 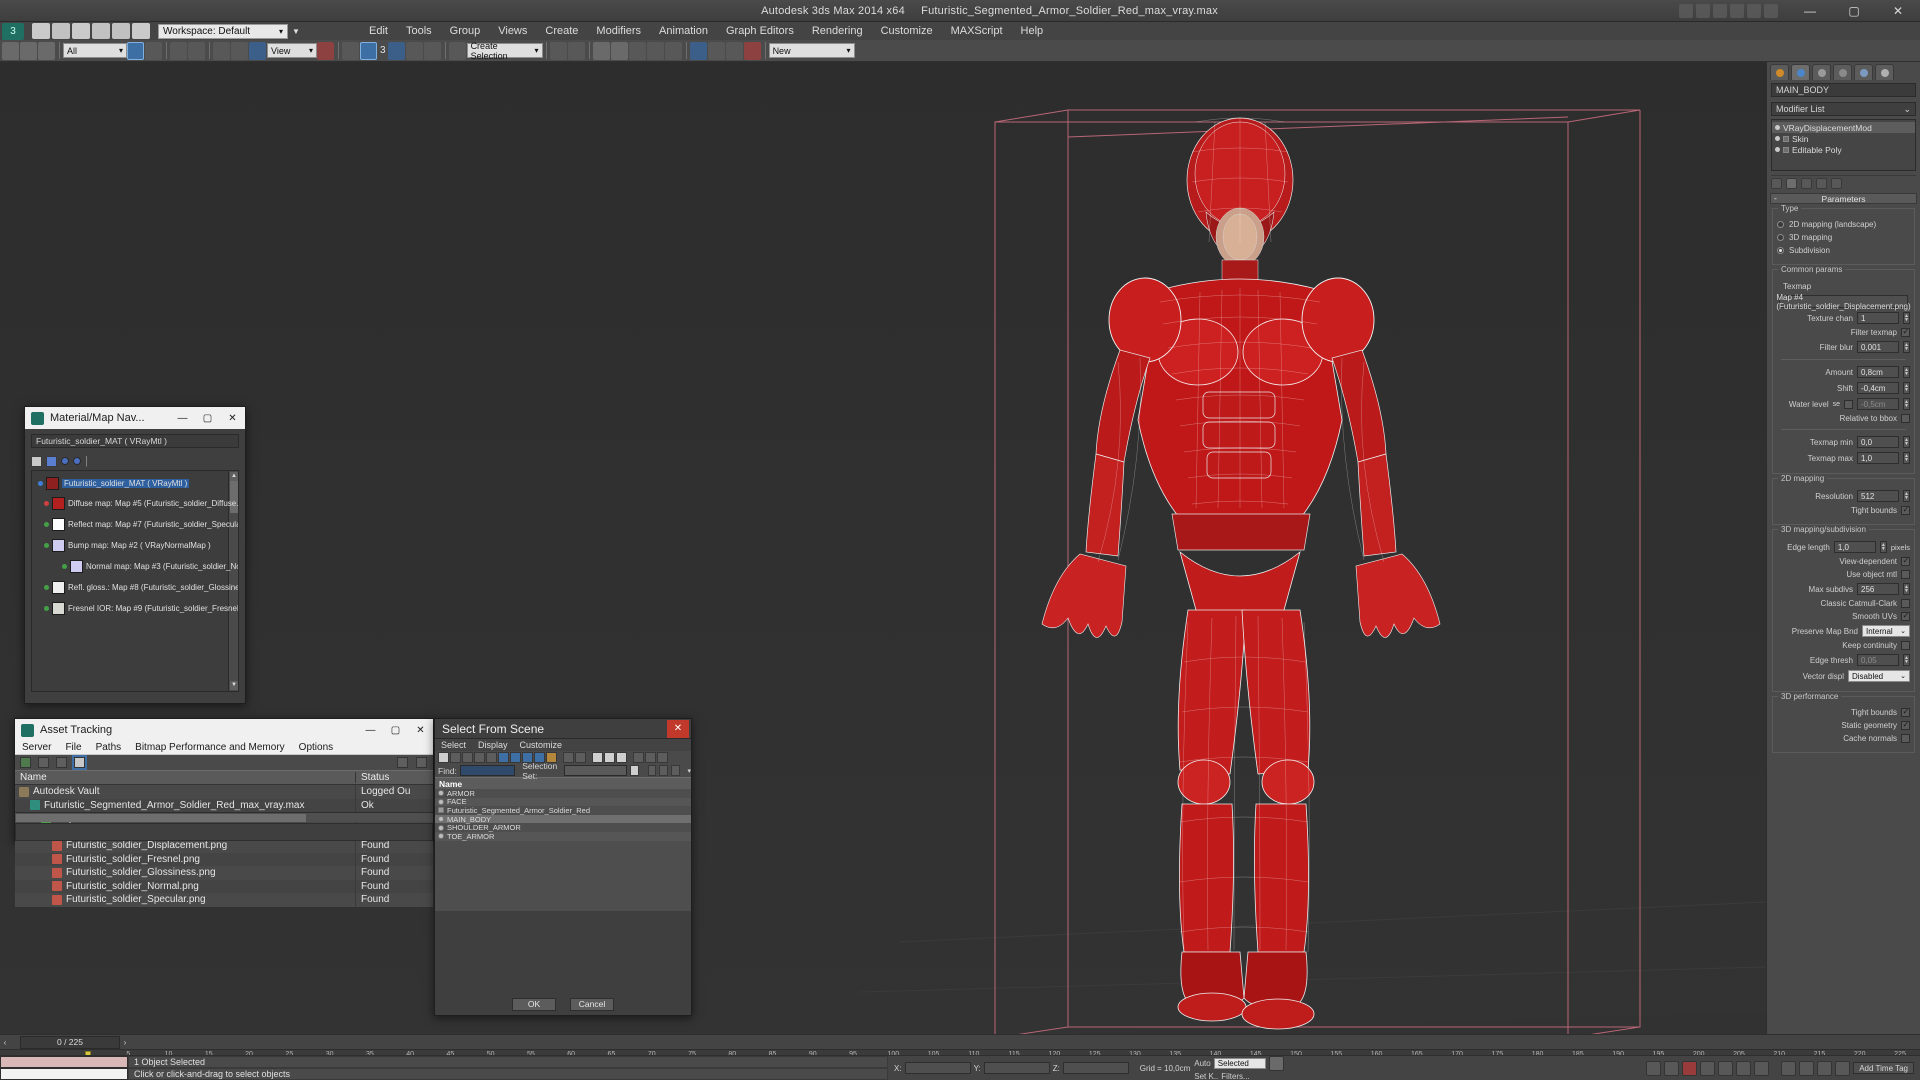 I want to click on filter-blur-field: 0,001, so click(x=1878, y=347).